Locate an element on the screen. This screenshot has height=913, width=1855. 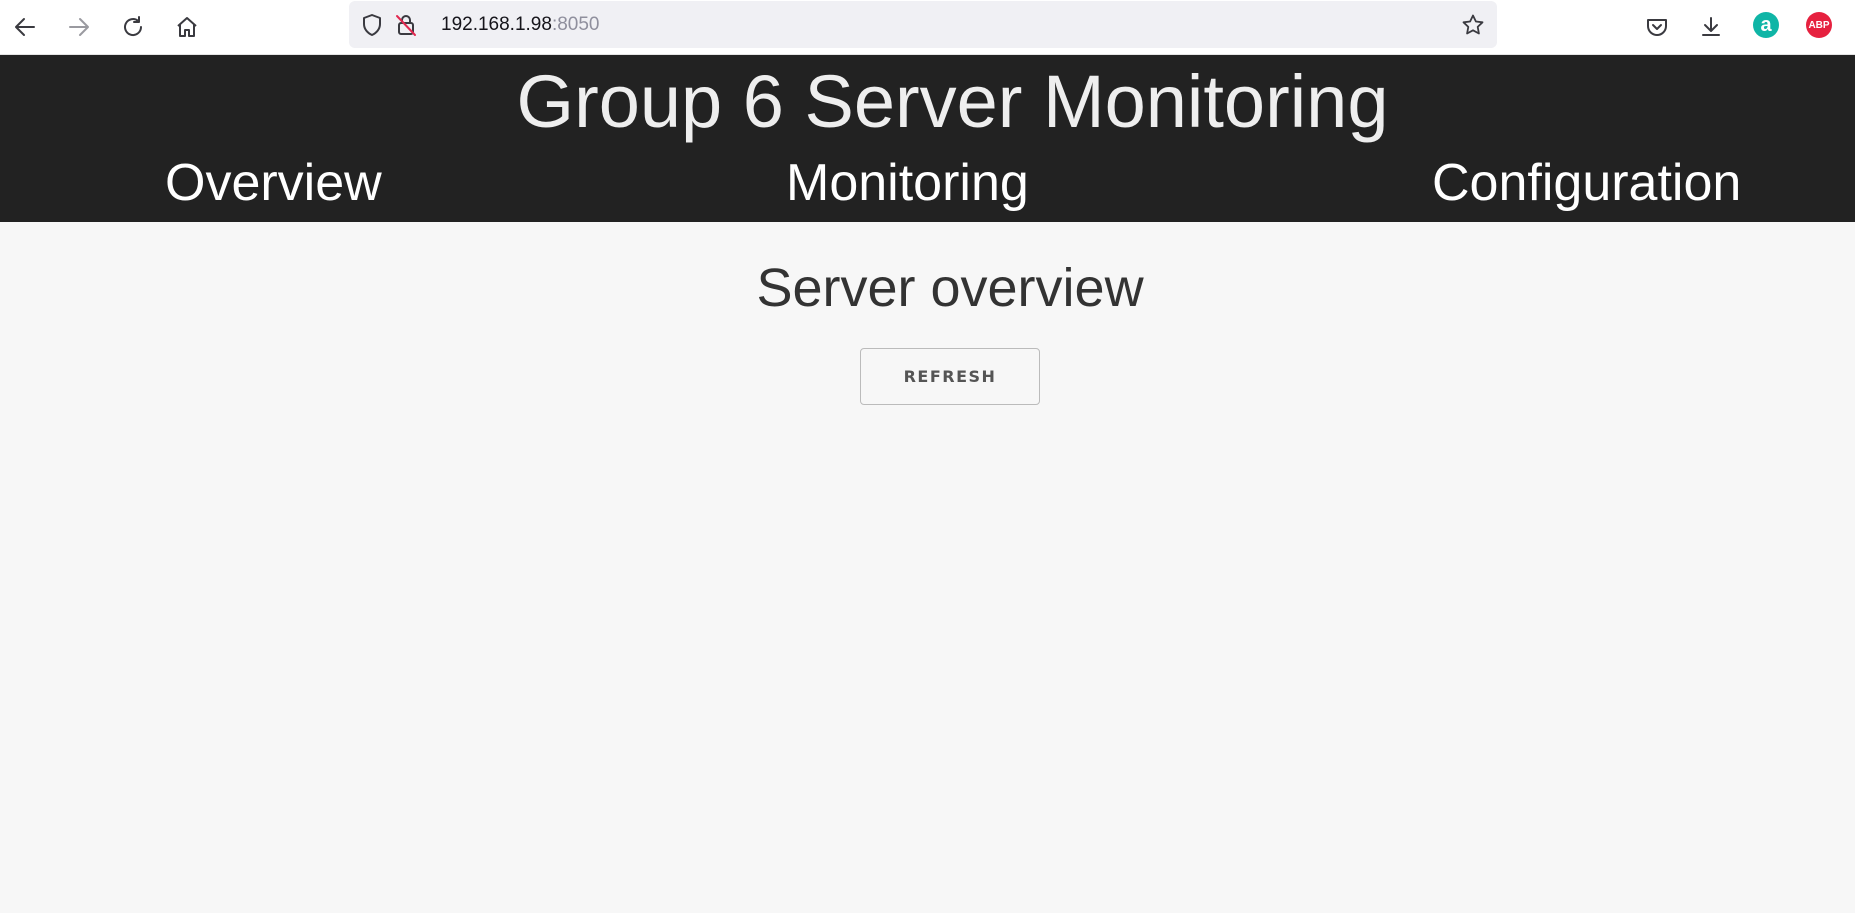
downloads-button is located at coordinates (1711, 27).